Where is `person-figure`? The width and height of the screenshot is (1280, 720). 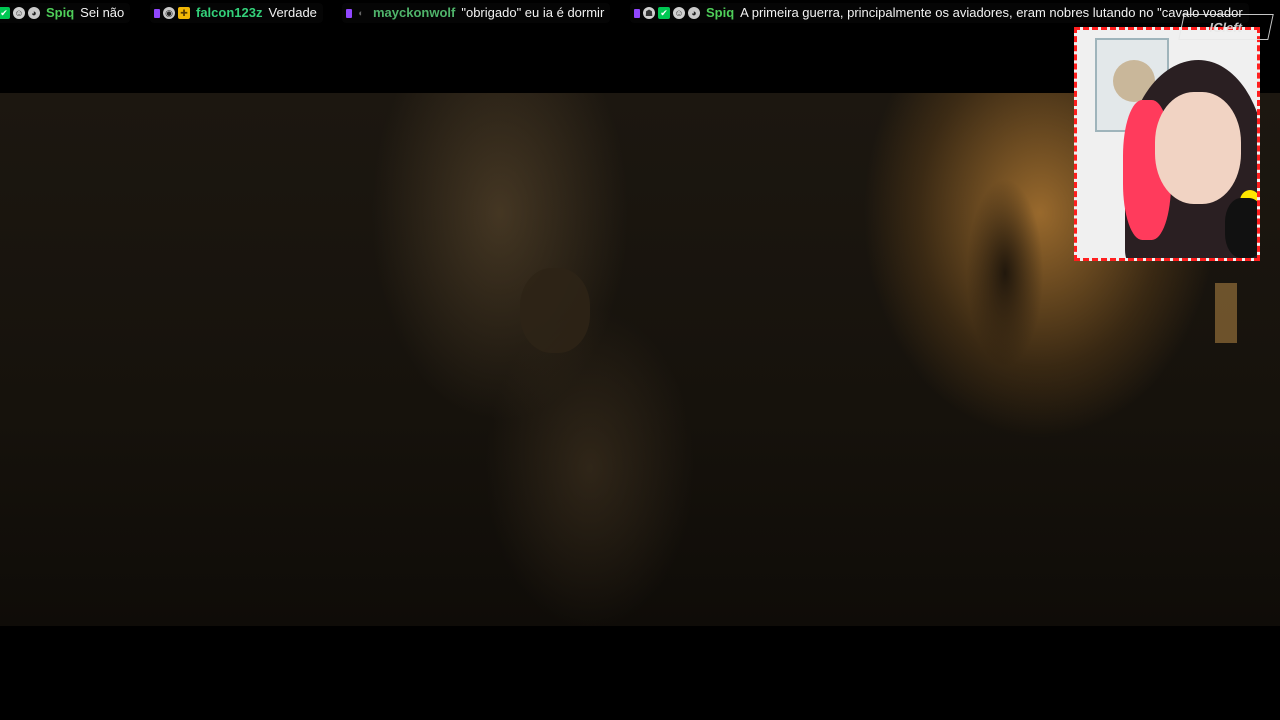
person-figure is located at coordinates (595, 442).